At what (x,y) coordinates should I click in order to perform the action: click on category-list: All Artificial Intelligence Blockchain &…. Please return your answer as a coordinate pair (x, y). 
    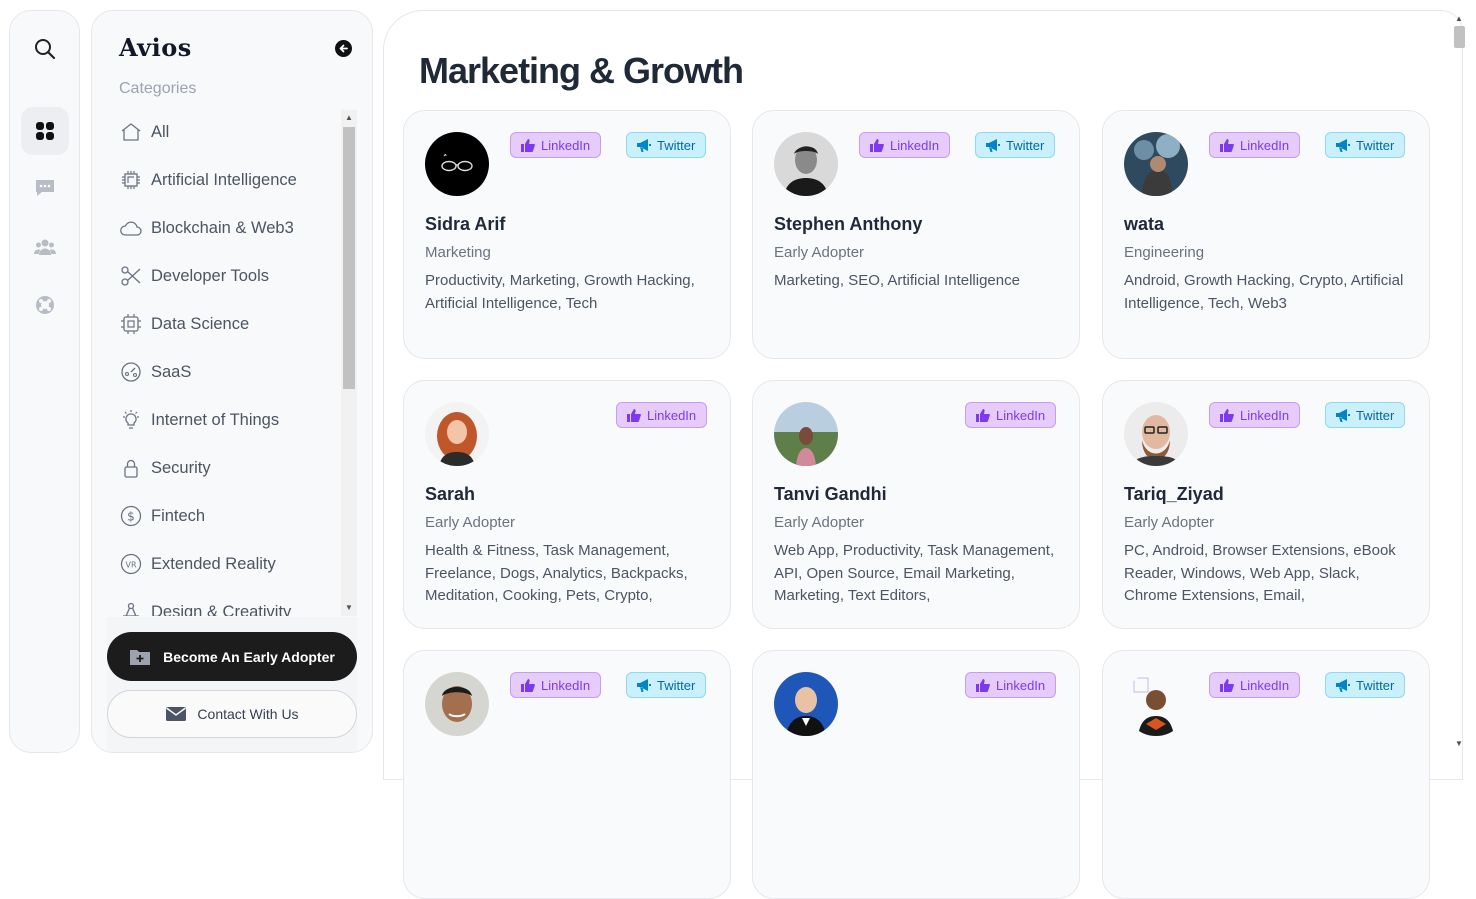
    Looking at the image, I should click on (226, 362).